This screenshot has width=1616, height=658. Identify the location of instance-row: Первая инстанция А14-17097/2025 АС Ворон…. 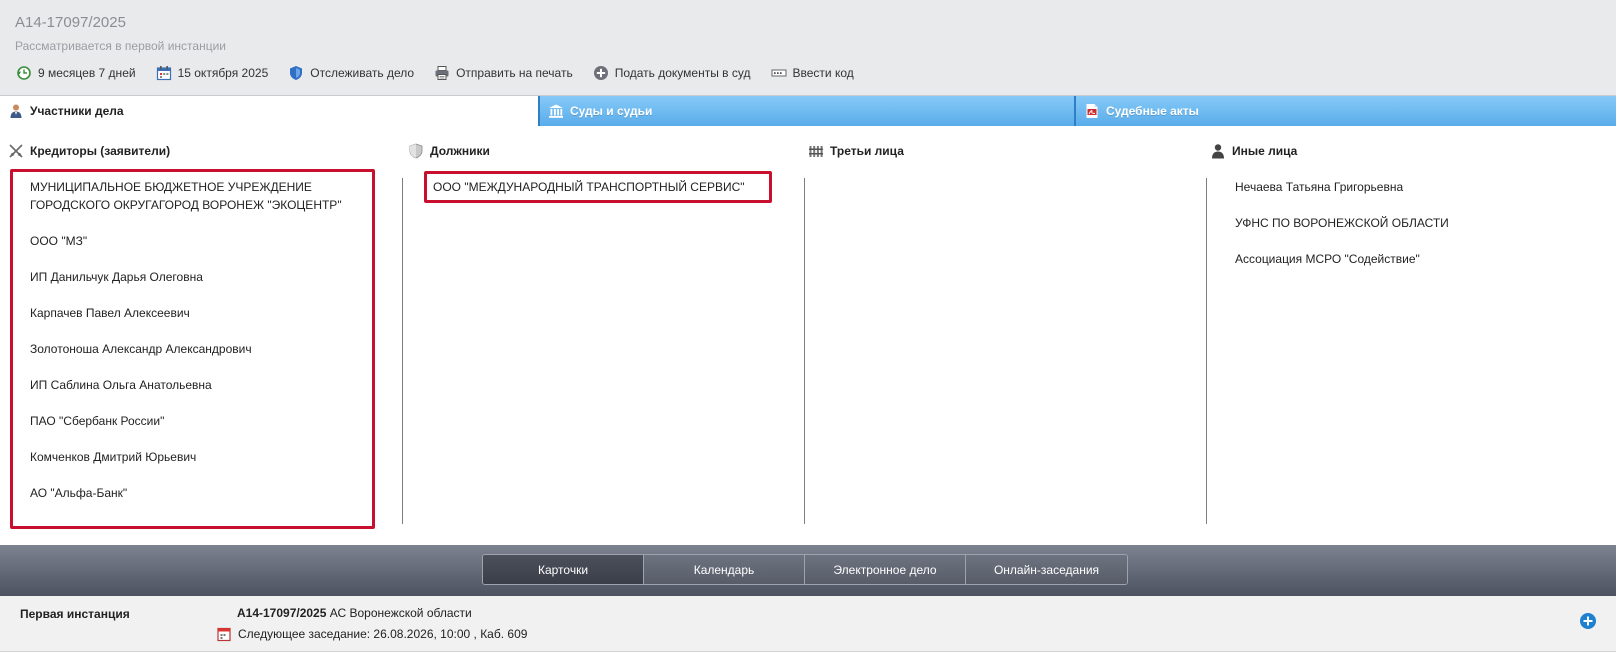
(808, 624).